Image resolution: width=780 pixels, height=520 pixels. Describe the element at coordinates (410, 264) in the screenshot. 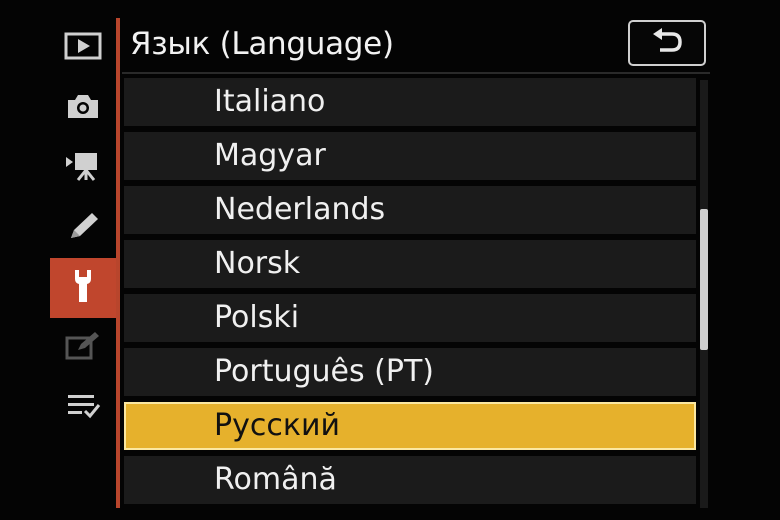

I see `language-option: Norsk` at that location.